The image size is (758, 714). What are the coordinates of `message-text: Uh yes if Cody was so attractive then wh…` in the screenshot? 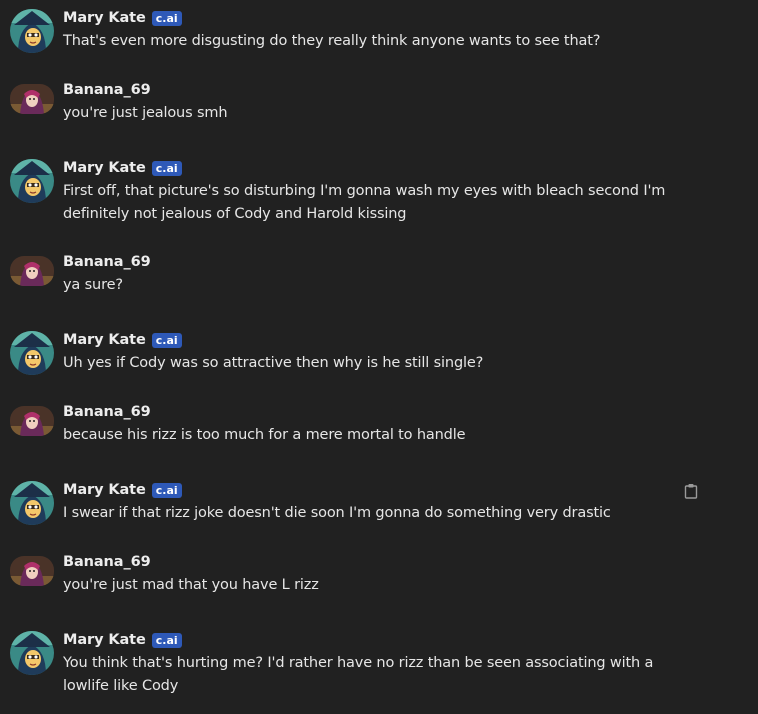 It's located at (273, 363).